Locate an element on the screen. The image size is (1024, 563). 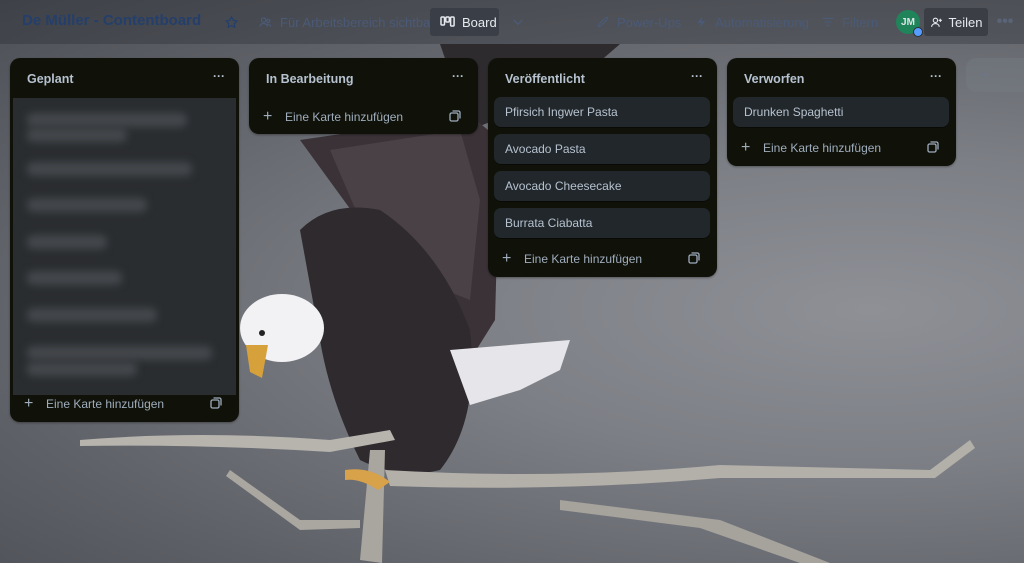
board-menu-button: ••• is located at coordinates (1005, 22).